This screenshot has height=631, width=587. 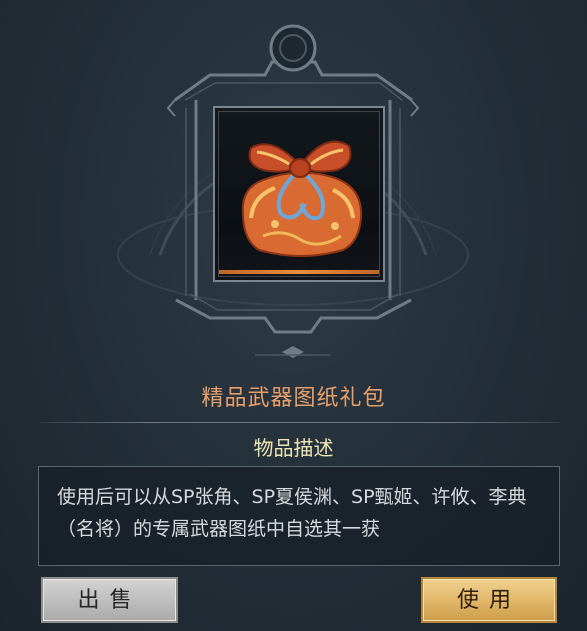 I want to click on use-button: 使用, so click(x=489, y=600).